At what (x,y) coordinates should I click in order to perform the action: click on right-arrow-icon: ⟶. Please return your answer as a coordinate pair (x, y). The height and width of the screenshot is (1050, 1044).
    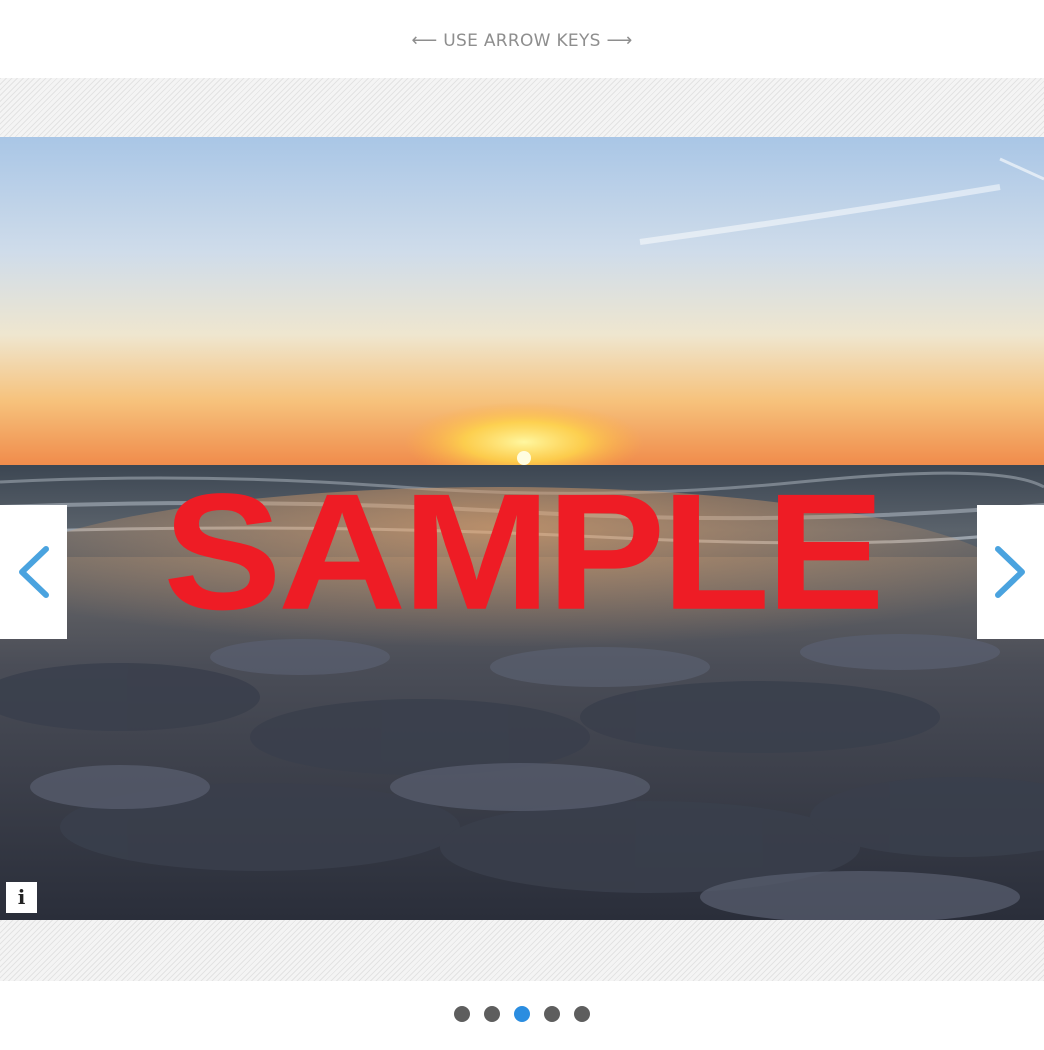
    Looking at the image, I should click on (619, 40).